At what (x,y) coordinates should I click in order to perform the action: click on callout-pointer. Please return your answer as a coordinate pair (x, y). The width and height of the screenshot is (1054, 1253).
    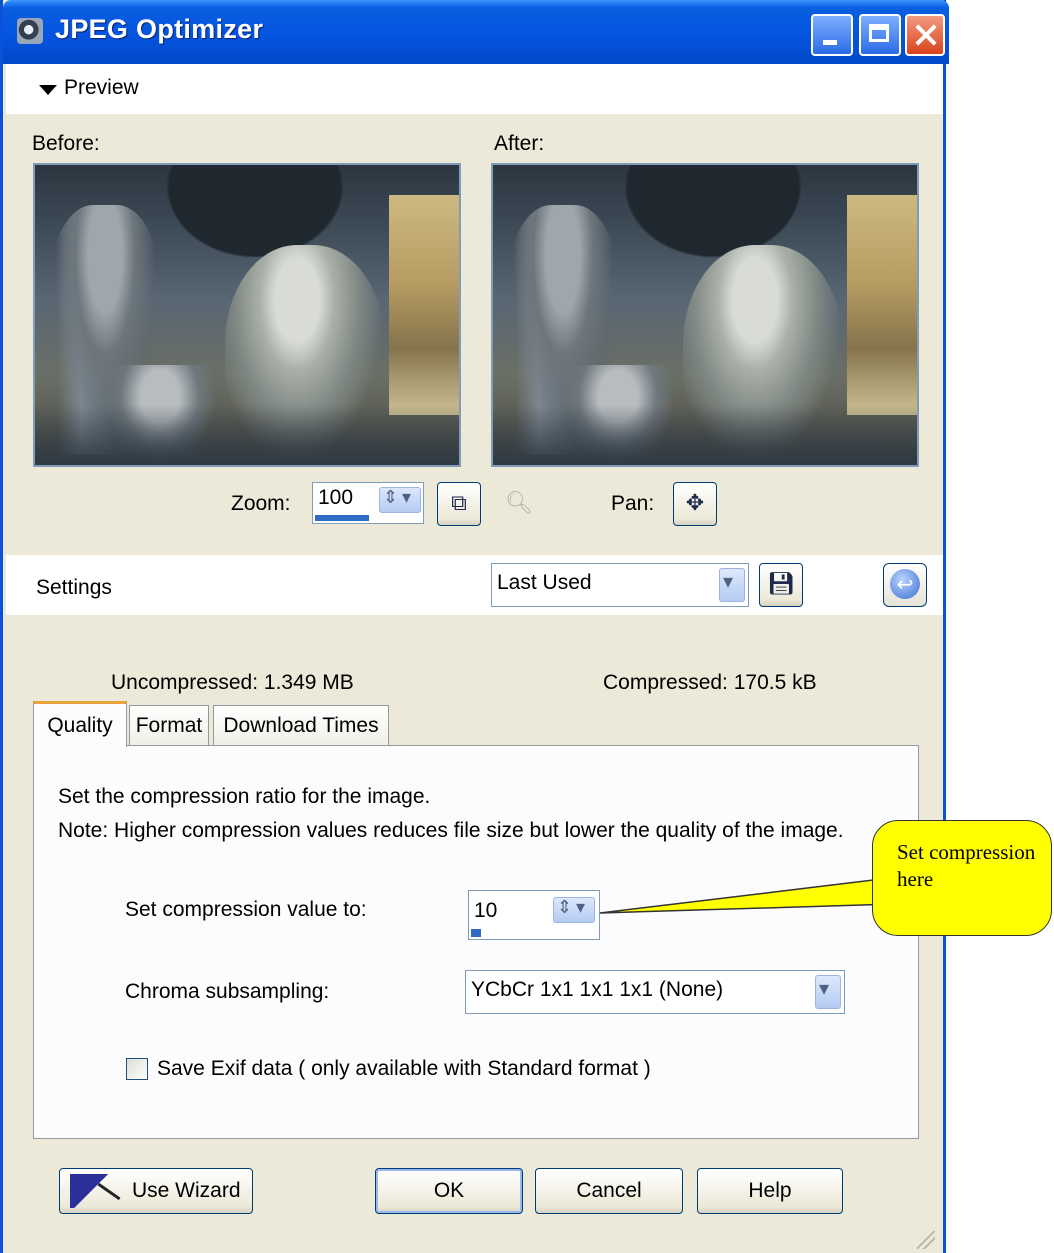
    Looking at the image, I should click on (748, 895).